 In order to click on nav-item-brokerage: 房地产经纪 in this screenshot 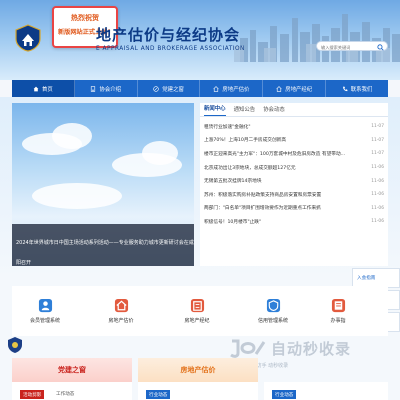, I will do `click(295, 88)`.